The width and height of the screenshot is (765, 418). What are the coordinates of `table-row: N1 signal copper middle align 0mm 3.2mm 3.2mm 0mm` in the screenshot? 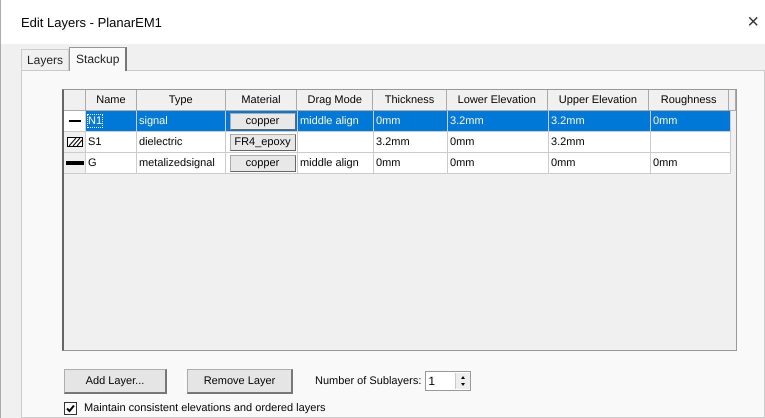 It's located at (400, 121).